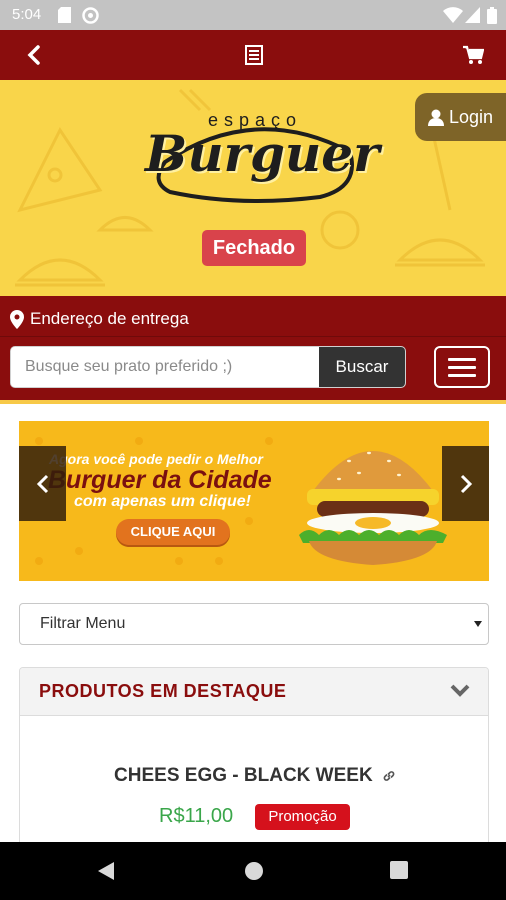  What do you see at coordinates (453, 17) in the screenshot?
I see `wifi-icon` at bounding box center [453, 17].